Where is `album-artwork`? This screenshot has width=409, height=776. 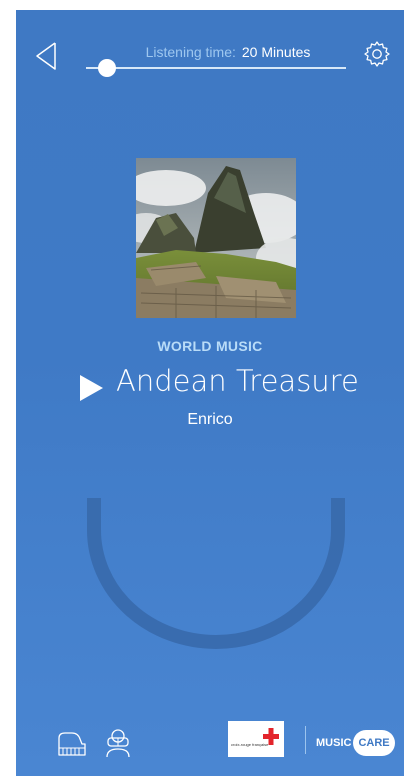
album-artwork is located at coordinates (216, 238).